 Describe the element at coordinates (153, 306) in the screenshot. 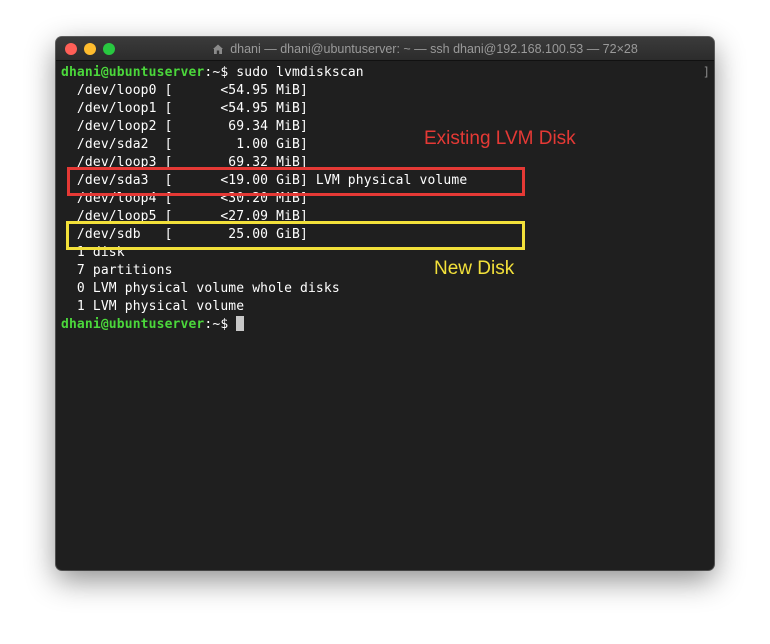

I see `output-line: 1 LVM physical volume` at that location.